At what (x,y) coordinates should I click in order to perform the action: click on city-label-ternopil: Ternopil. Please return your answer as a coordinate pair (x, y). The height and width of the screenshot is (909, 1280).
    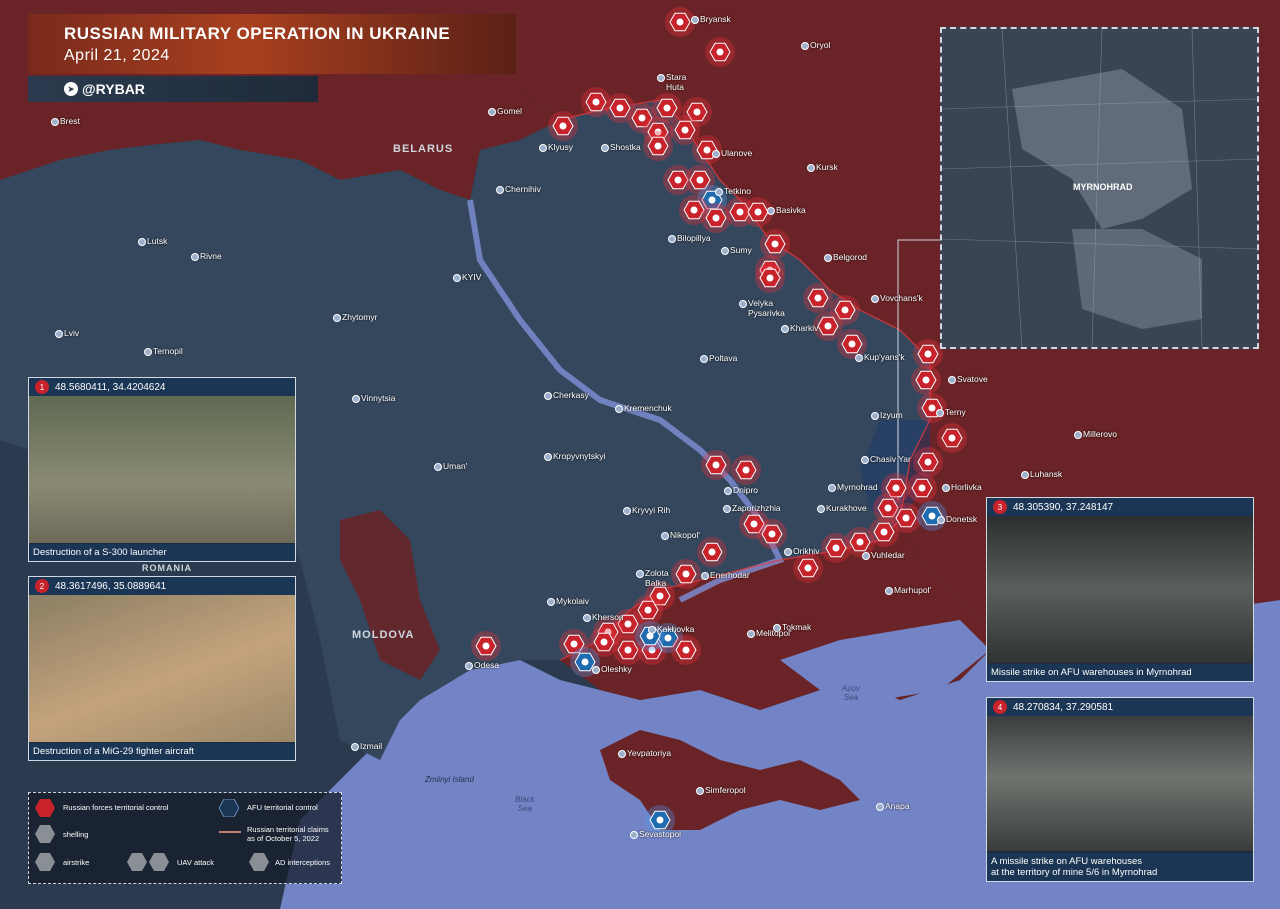
    Looking at the image, I should click on (168, 351).